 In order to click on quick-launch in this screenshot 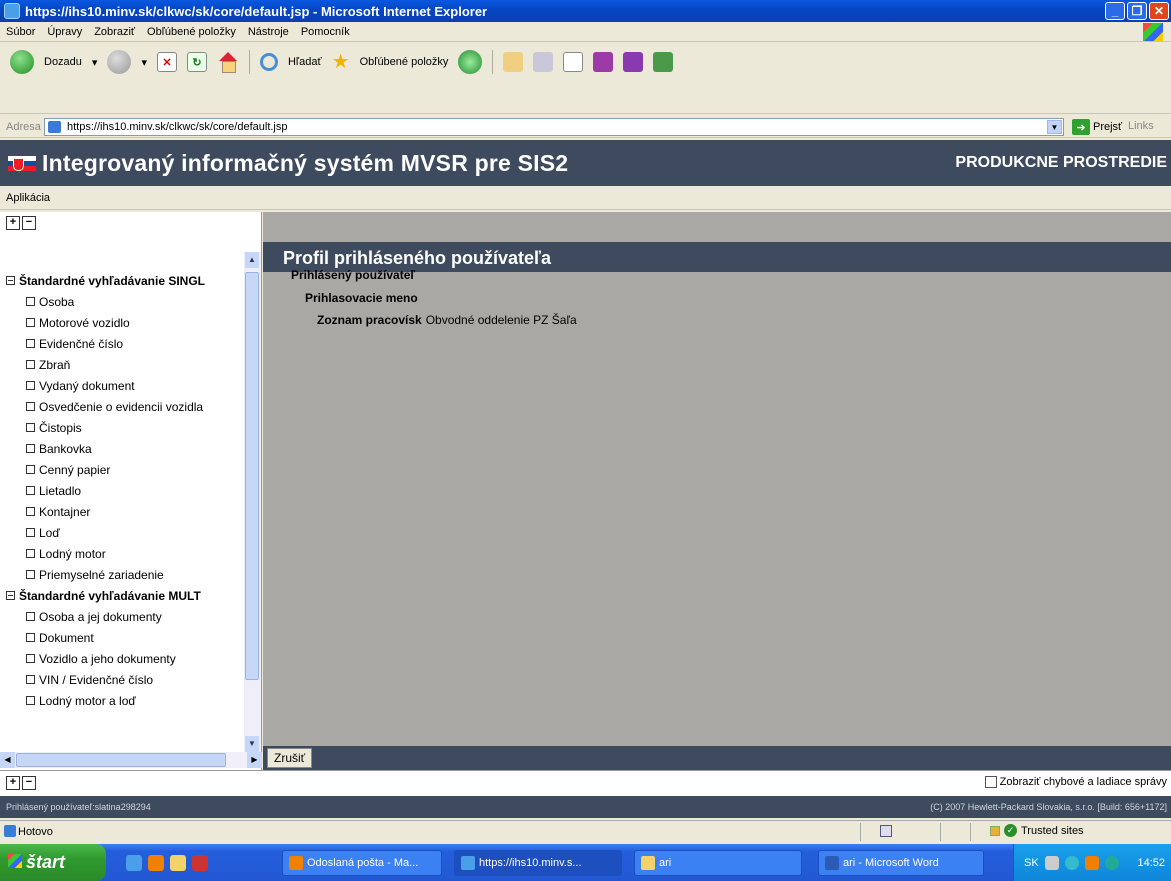, I will do `click(167, 862)`.